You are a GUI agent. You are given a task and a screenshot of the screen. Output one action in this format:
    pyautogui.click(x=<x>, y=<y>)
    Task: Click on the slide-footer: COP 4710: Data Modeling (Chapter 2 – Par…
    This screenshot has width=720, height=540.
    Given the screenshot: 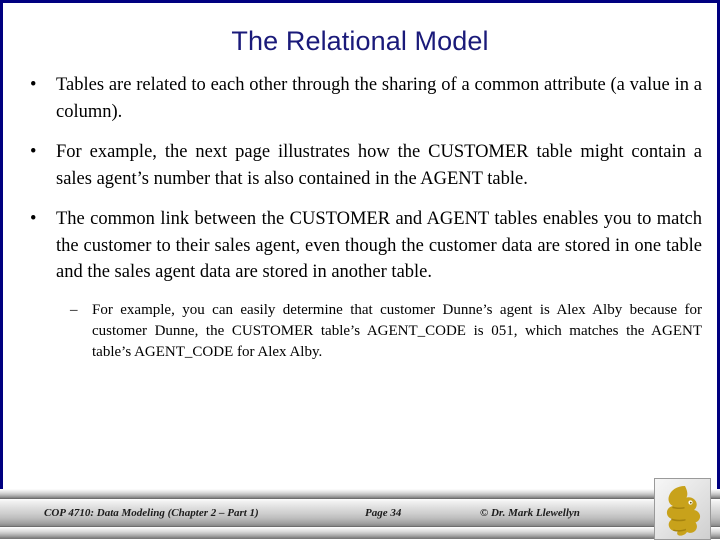 What is the action you would take?
    pyautogui.click(x=360, y=514)
    